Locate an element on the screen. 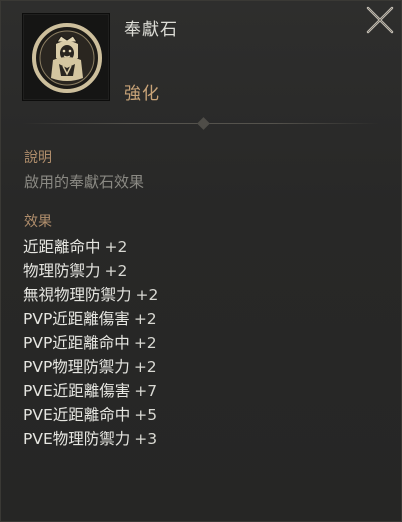  effect-label: PVP近距離命中 is located at coordinates (76, 343).